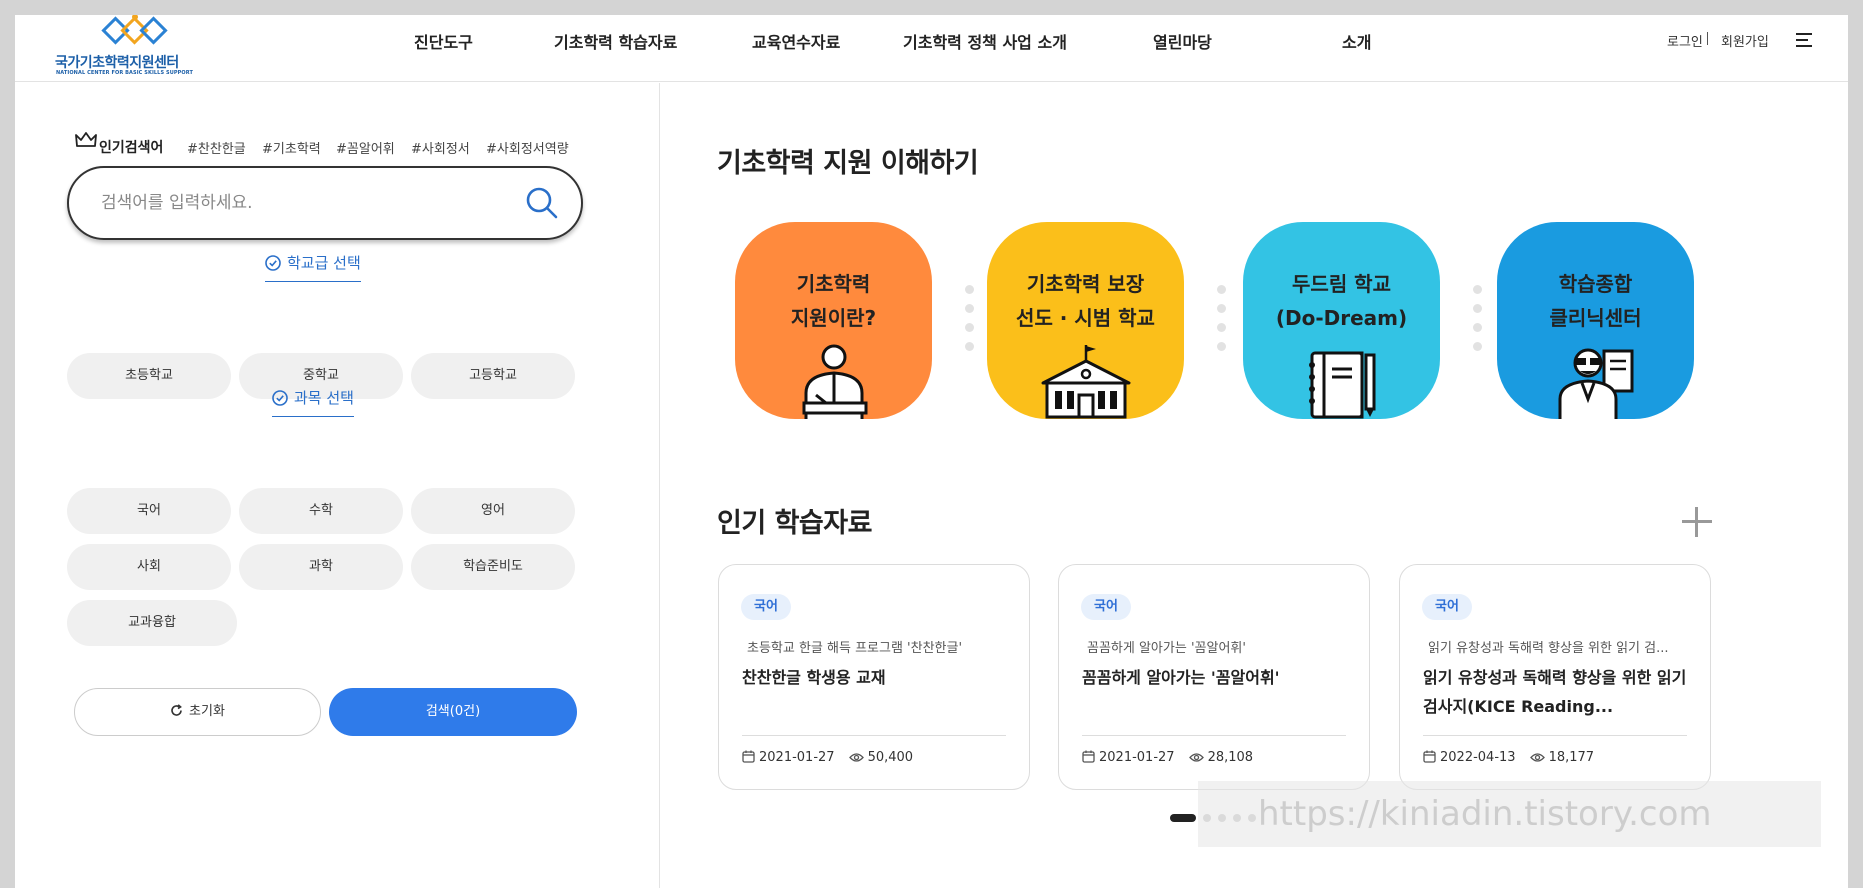 This screenshot has height=888, width=1863. Describe the element at coordinates (890, 757) in the screenshot. I see `card-views: 50,400` at that location.